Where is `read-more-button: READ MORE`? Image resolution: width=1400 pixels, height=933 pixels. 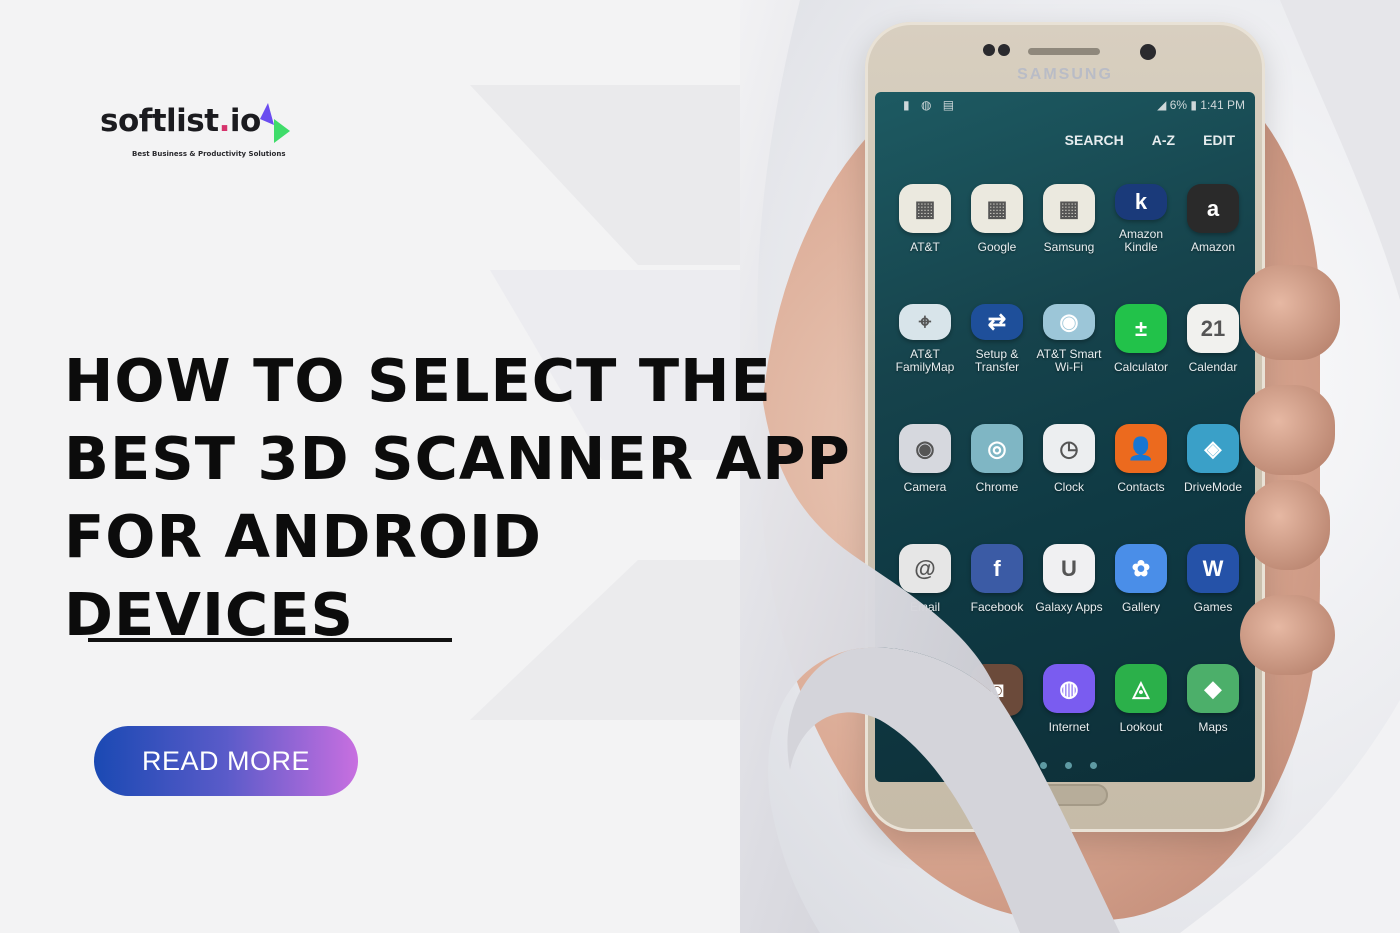 read-more-button: READ MORE is located at coordinates (226, 761).